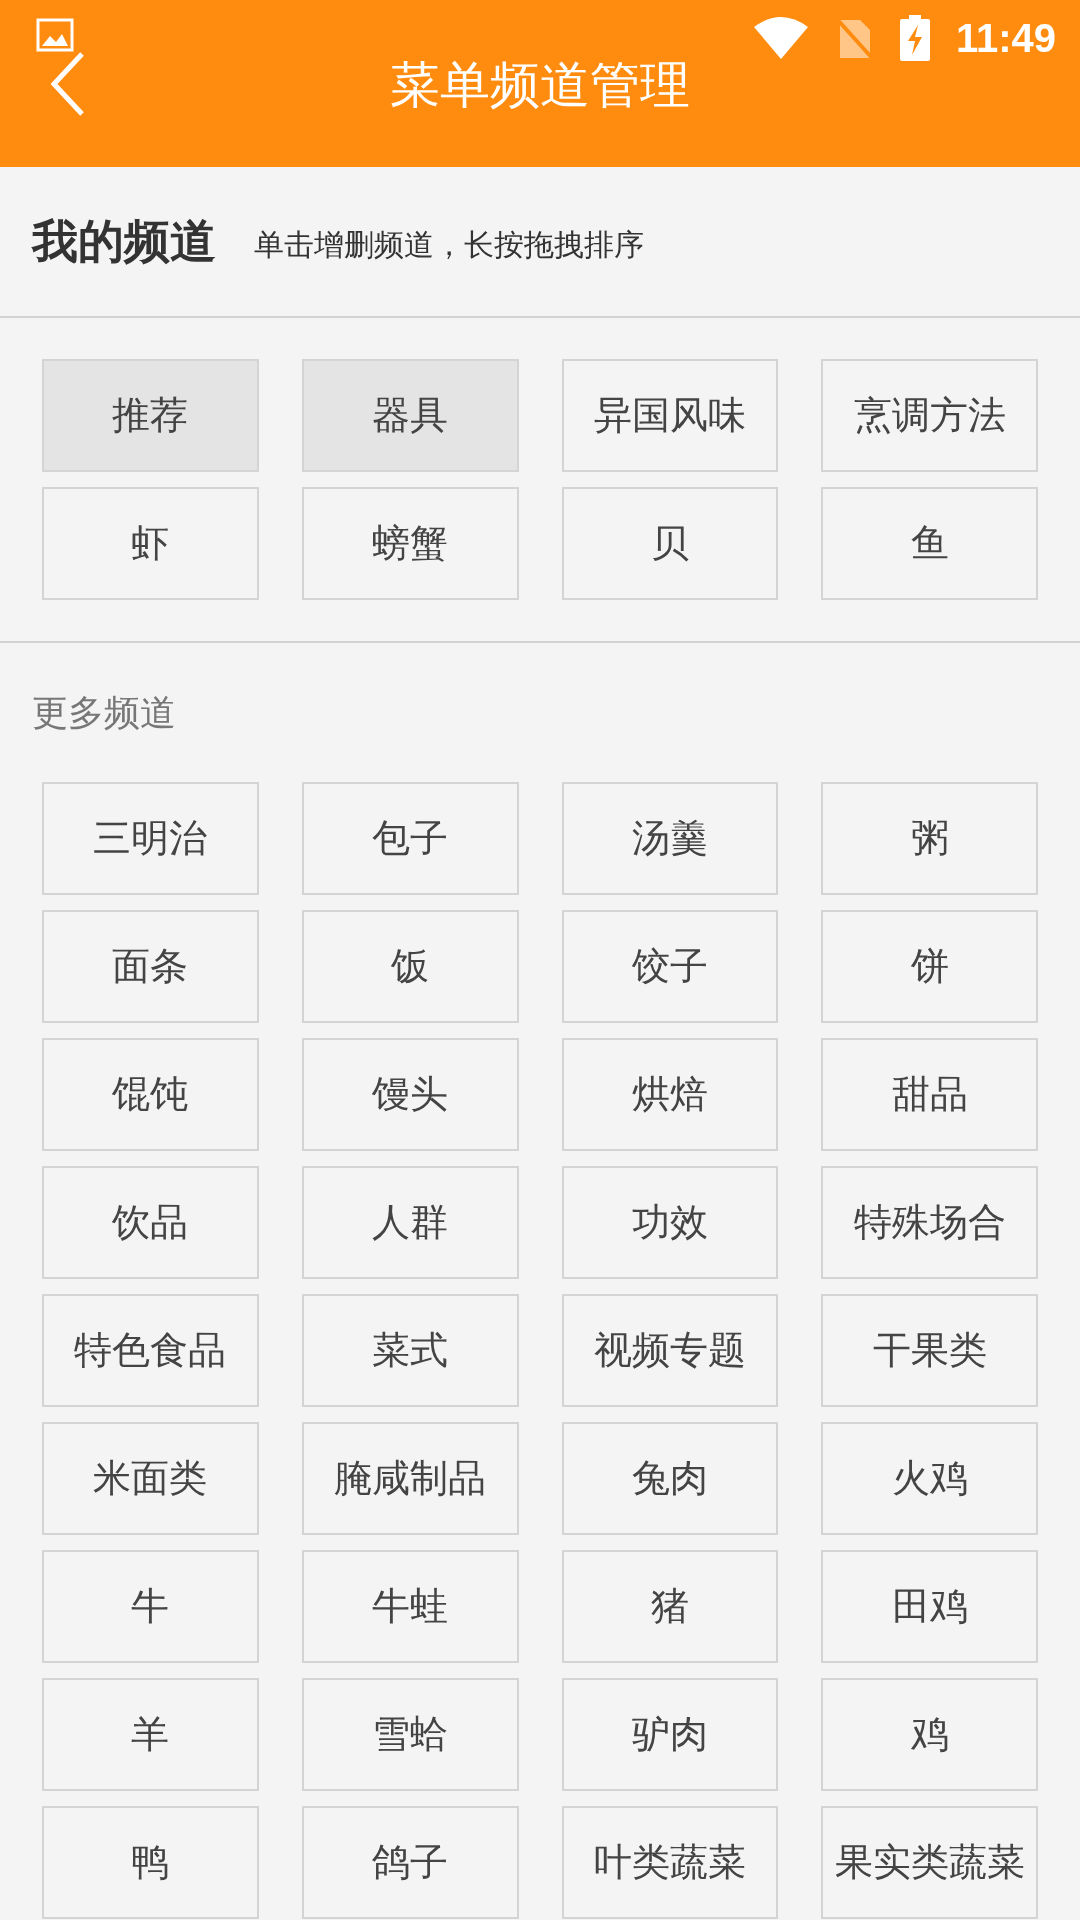  Describe the element at coordinates (150, 1734) in the screenshot. I see `channel-button: 羊` at that location.